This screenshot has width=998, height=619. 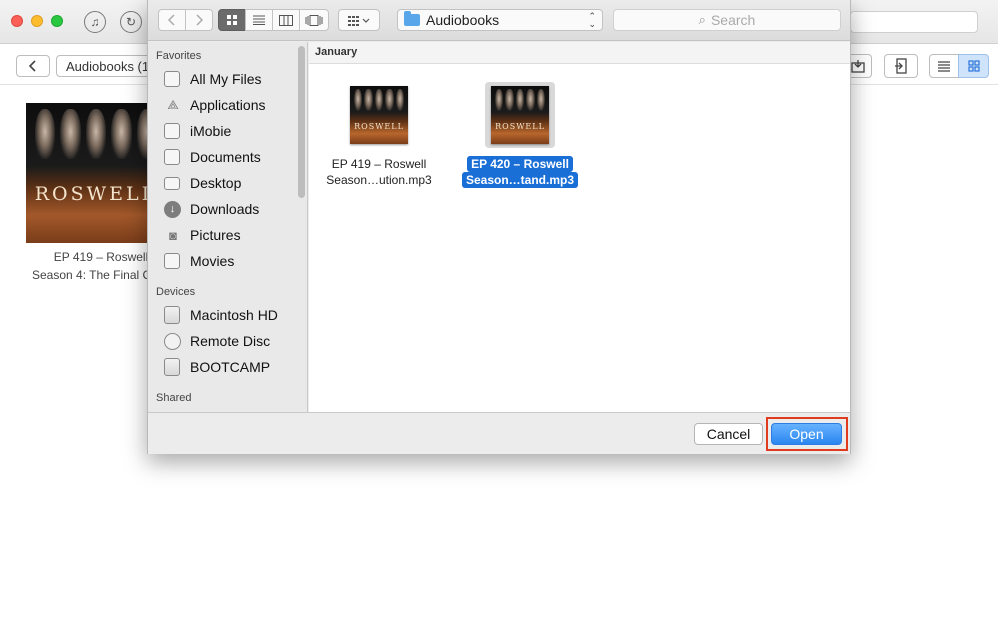 I want to click on disc-icon, so click(x=172, y=341).